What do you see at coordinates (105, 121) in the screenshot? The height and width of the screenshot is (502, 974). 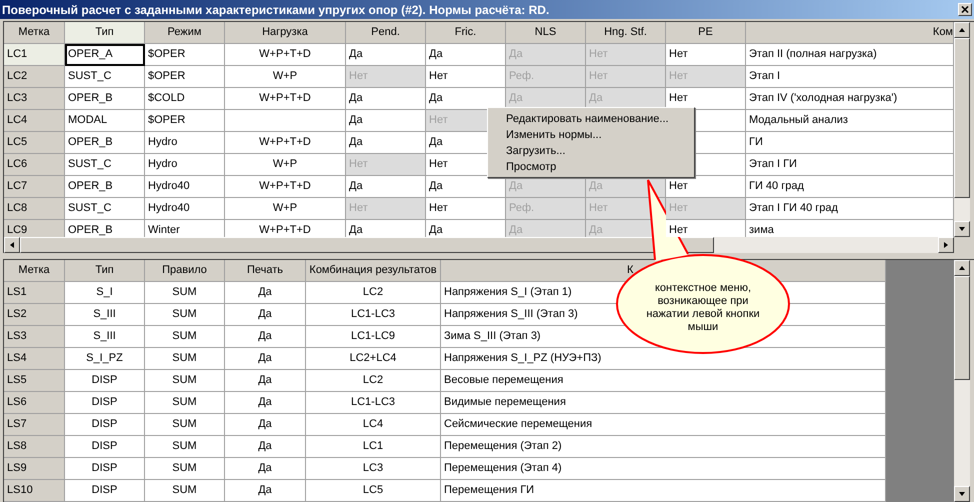 I see `table-cell: MODAL` at bounding box center [105, 121].